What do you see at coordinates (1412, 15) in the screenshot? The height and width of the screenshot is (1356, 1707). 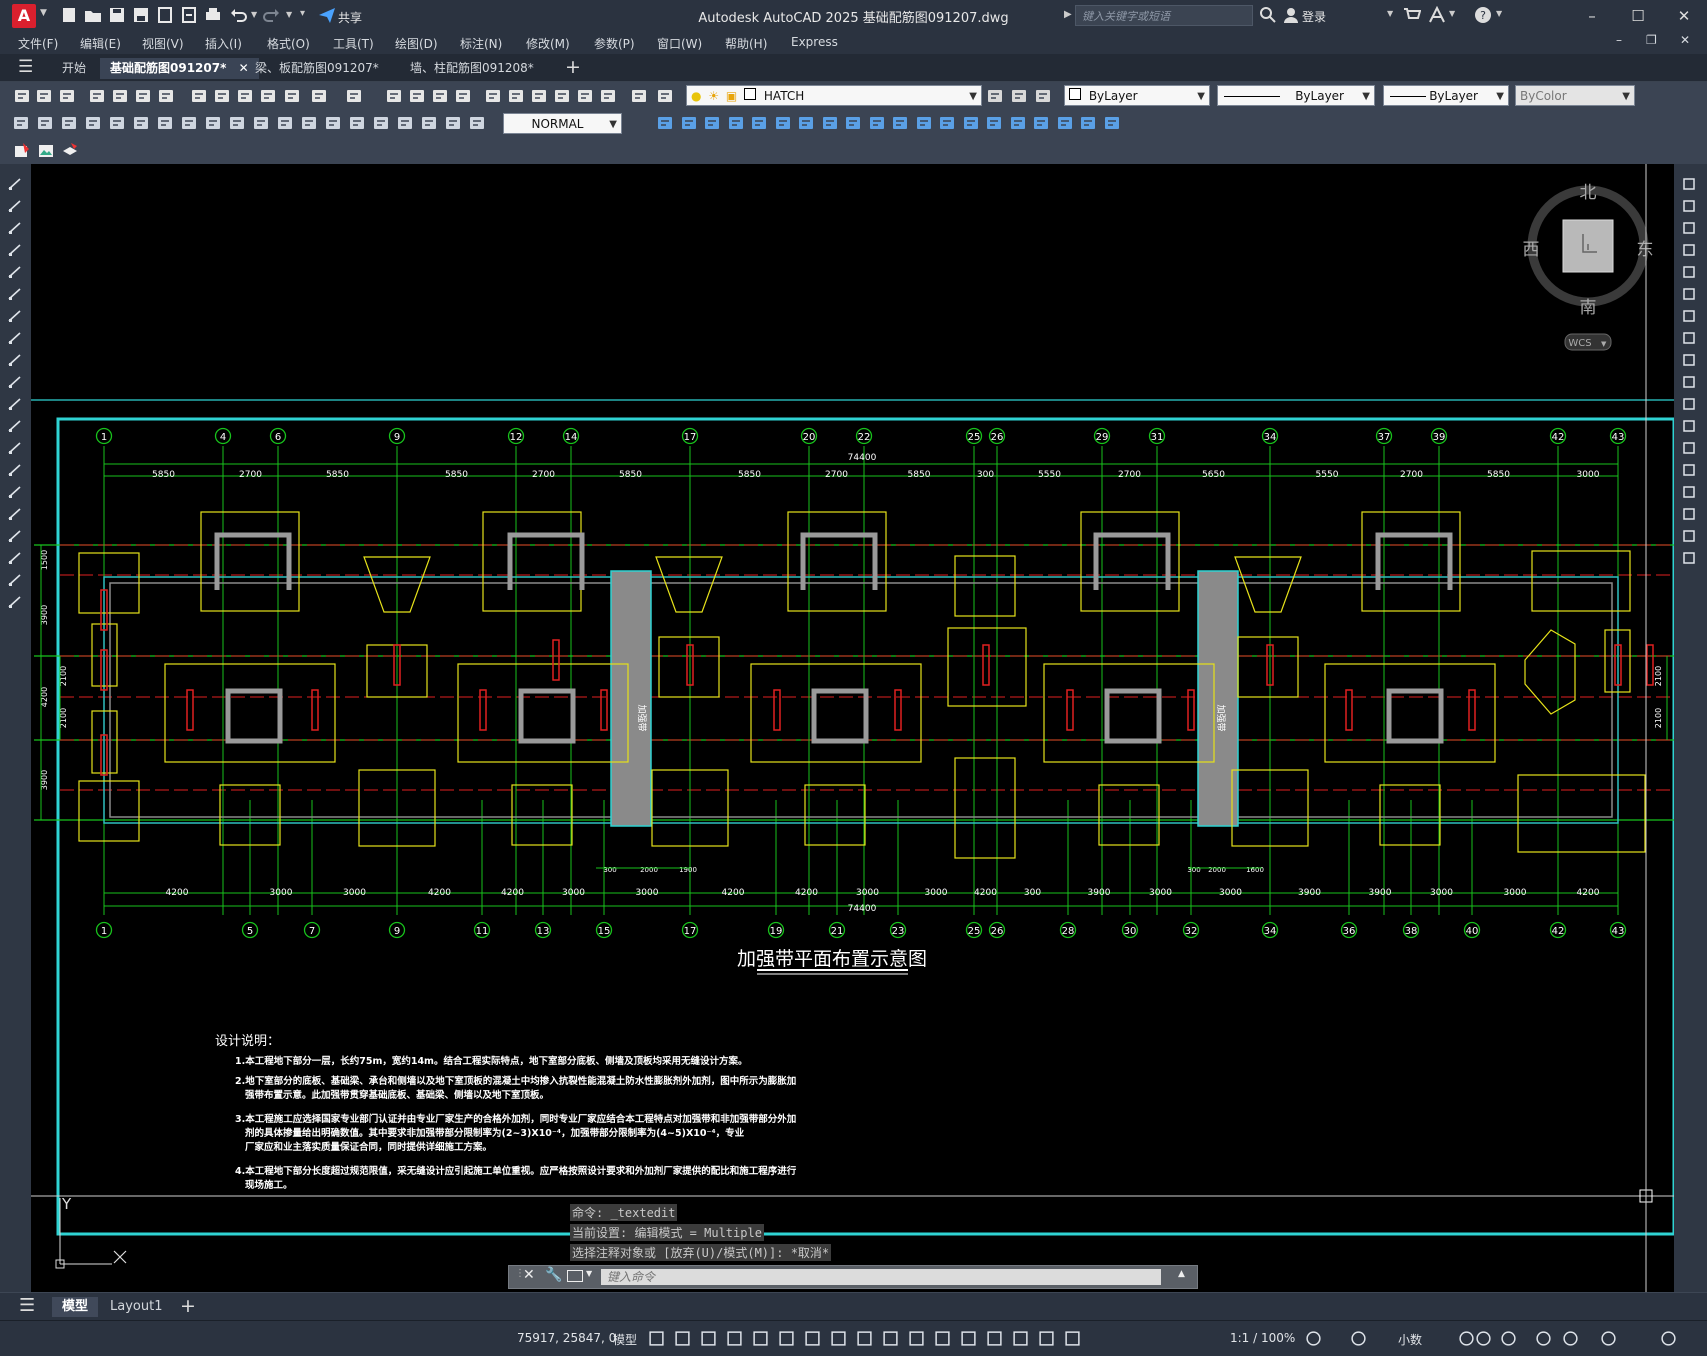 I see `cart-icon` at bounding box center [1412, 15].